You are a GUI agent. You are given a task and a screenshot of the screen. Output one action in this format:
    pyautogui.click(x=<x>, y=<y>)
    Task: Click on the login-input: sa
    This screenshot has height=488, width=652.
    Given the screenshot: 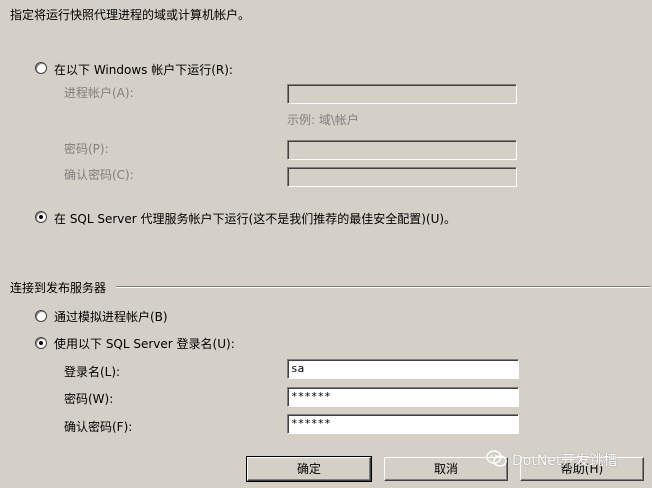 What is the action you would take?
    pyautogui.click(x=403, y=369)
    